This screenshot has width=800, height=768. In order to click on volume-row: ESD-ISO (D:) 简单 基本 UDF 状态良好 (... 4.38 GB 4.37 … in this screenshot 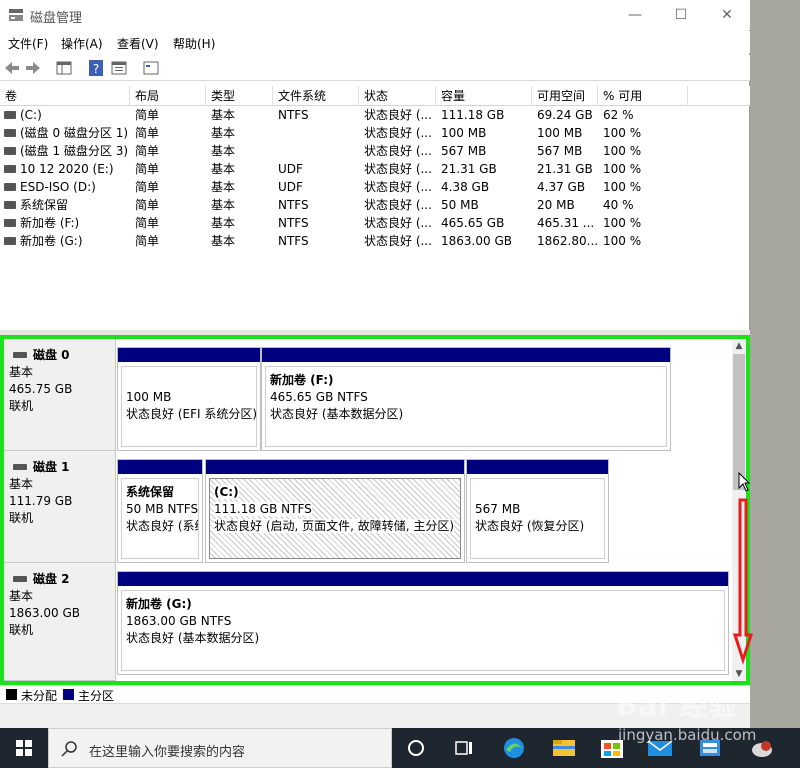, I will do `click(375, 187)`.